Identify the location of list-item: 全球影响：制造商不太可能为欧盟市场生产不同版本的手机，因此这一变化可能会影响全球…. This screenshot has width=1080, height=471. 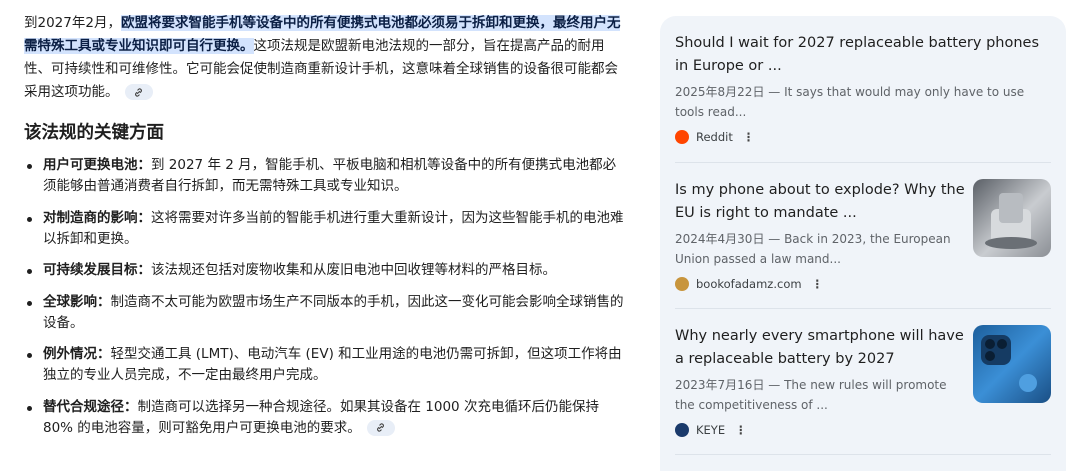
(324, 313).